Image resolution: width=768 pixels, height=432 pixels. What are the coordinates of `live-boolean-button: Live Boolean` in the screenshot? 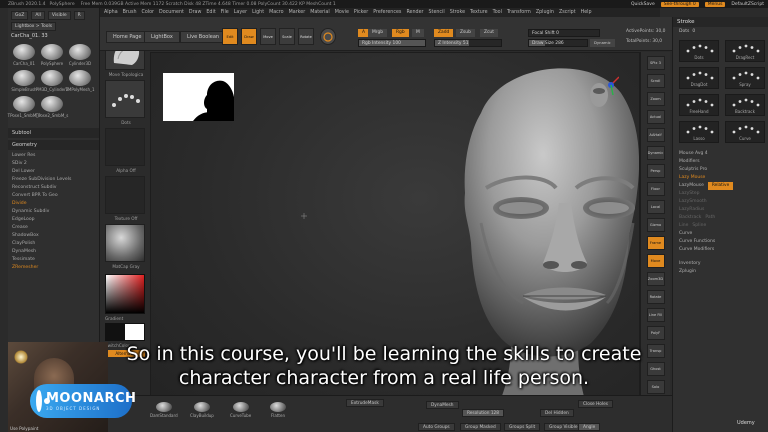 It's located at (203, 37).